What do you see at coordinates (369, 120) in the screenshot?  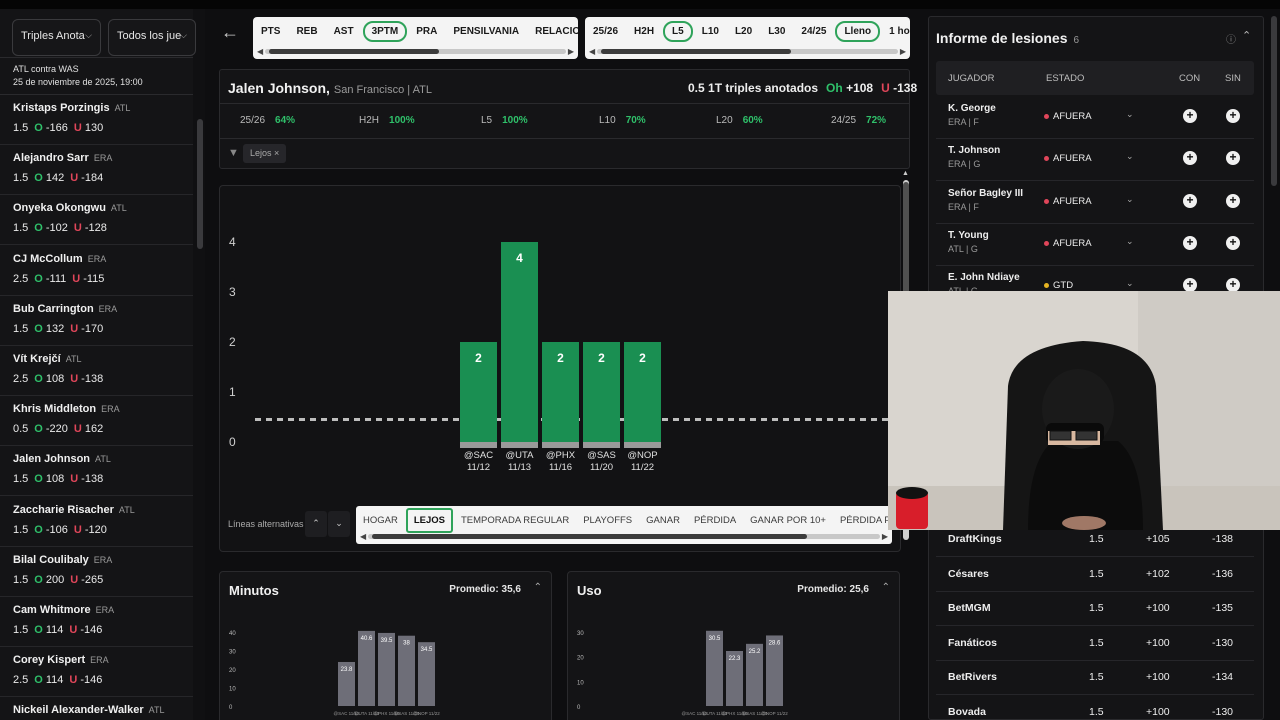 I see `hit-rate-label: H2H` at bounding box center [369, 120].